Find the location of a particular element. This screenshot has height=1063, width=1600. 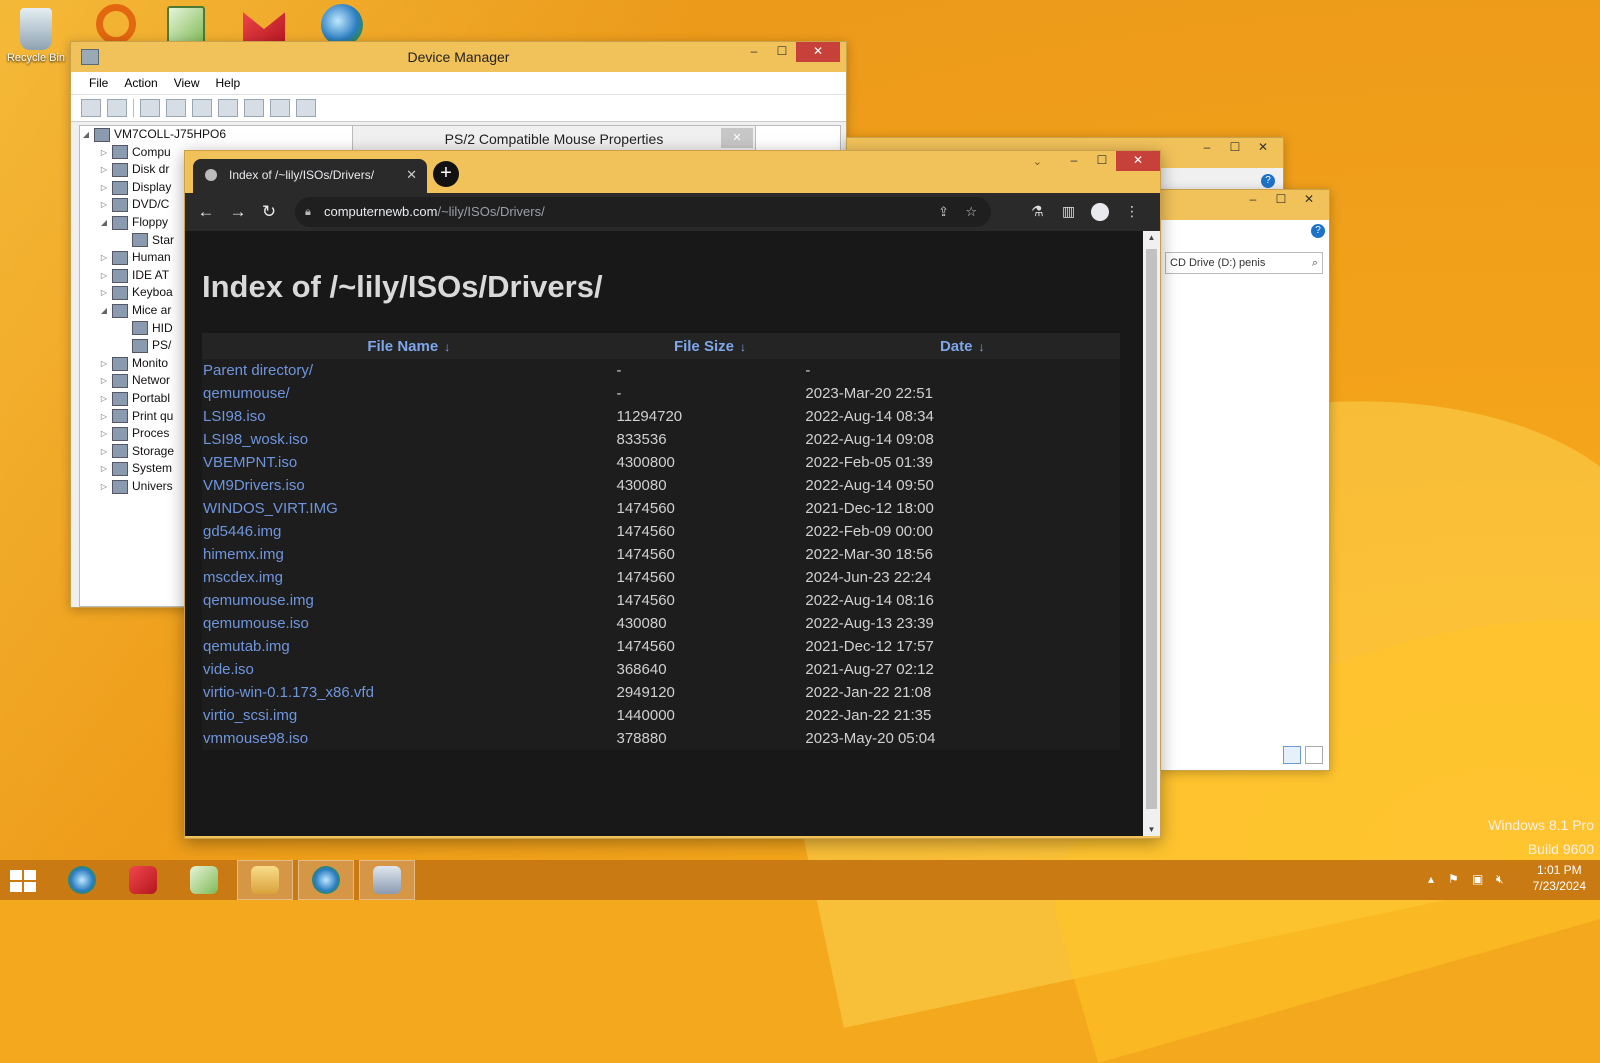

side-panel-icon: ▥ is located at coordinates (1068, 211).